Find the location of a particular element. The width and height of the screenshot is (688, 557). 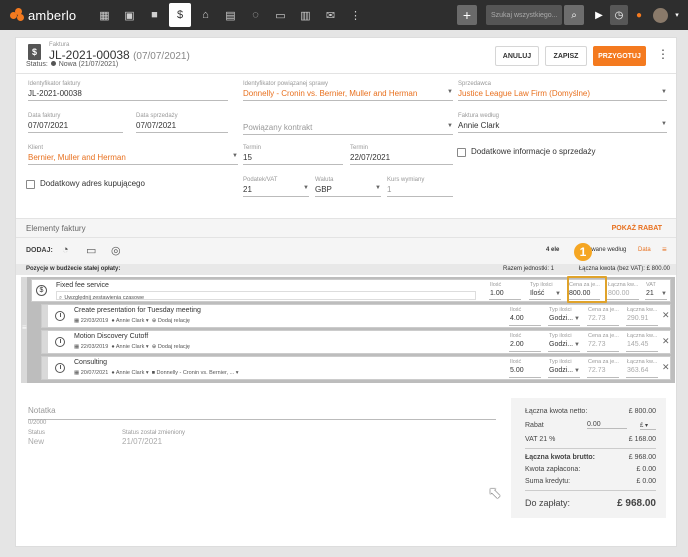

add-fixed-fee-icon: ◎ is located at coordinates (116, 250).